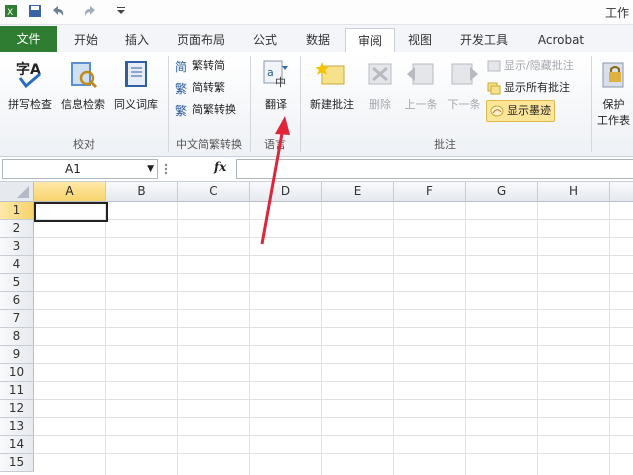 The width and height of the screenshot is (633, 475). I want to click on annotation-arrow, so click(275, 180).